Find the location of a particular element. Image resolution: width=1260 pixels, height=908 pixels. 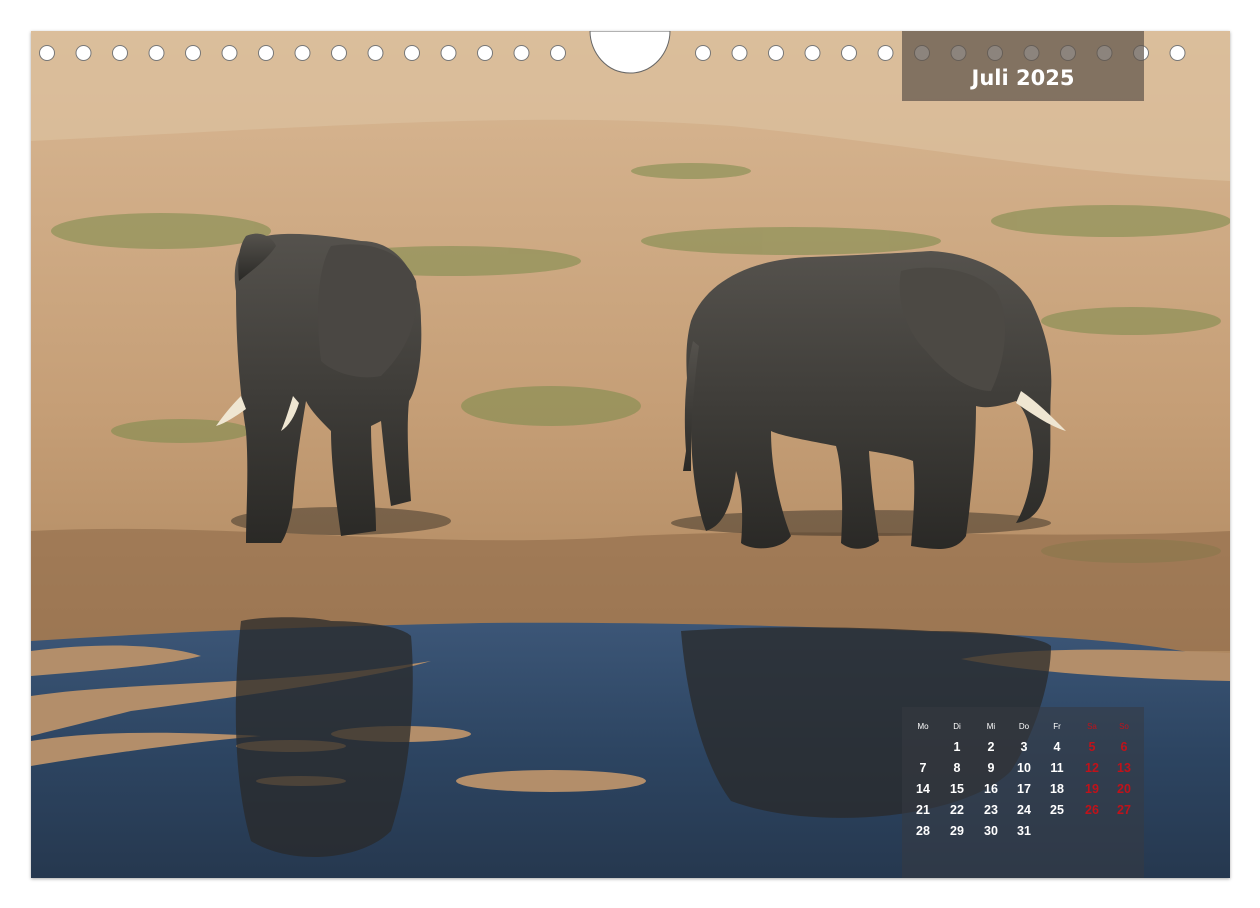

calendar-day: 13 is located at coordinates (1124, 768).